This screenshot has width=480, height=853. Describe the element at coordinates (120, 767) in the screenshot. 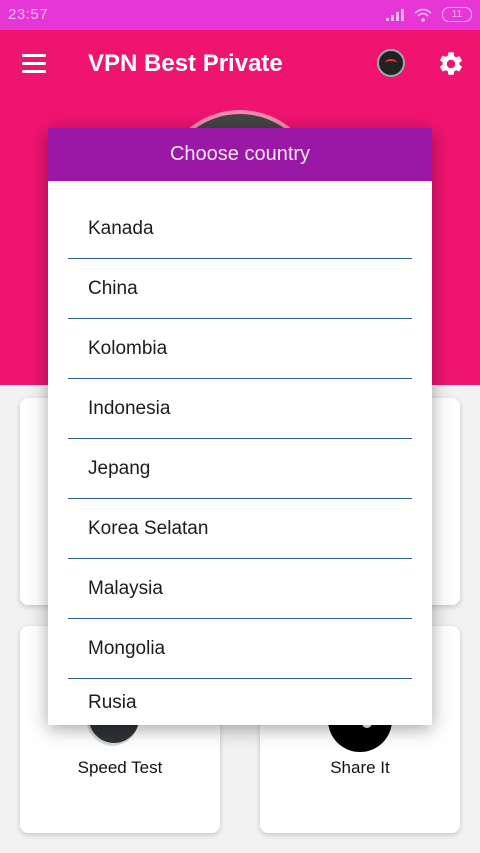

I see `speed-test-label: Speed Test` at that location.